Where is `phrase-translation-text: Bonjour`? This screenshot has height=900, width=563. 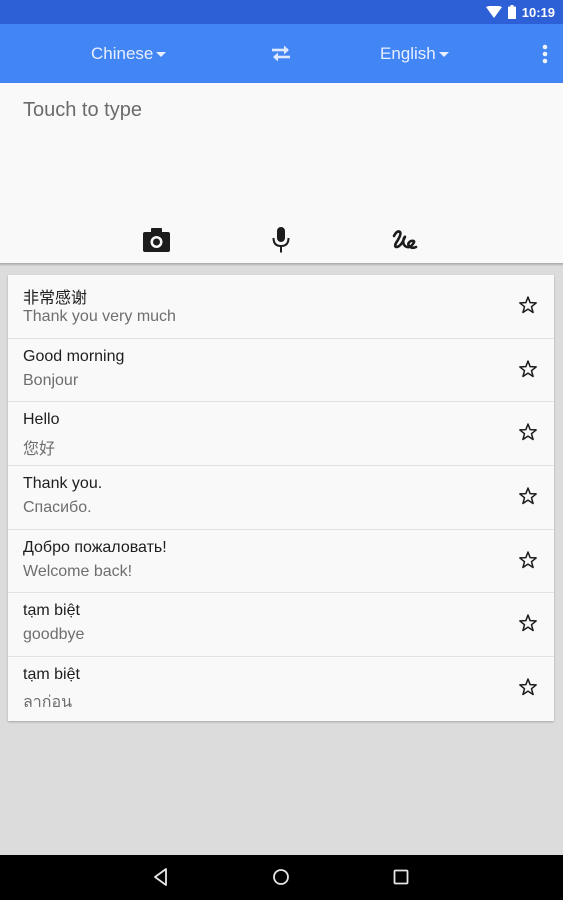
phrase-translation-text: Bonjour is located at coordinates (51, 380).